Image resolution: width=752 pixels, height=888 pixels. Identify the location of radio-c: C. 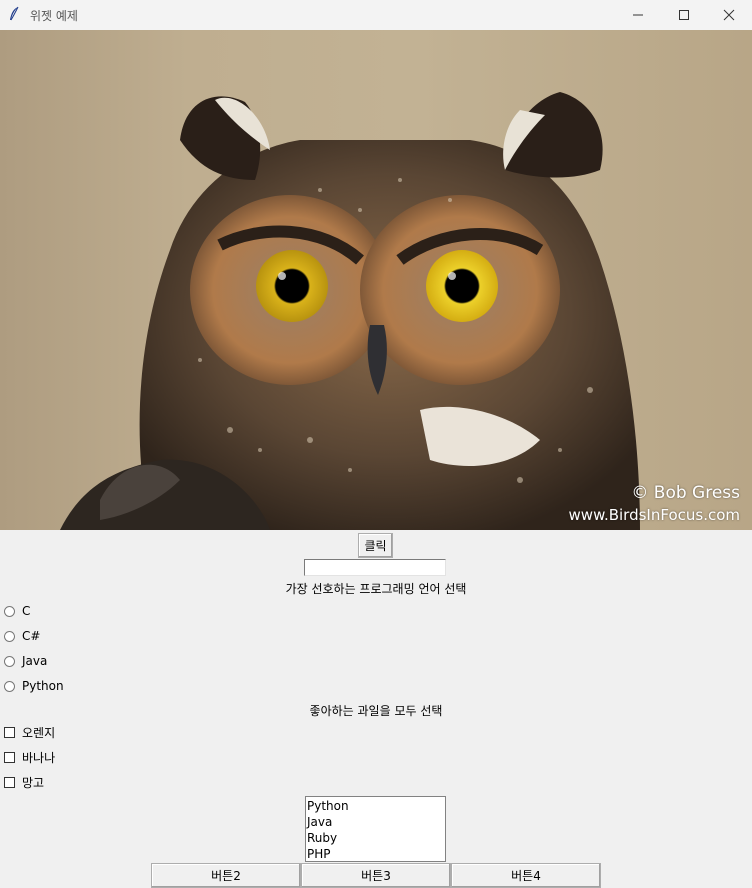
(17, 611).